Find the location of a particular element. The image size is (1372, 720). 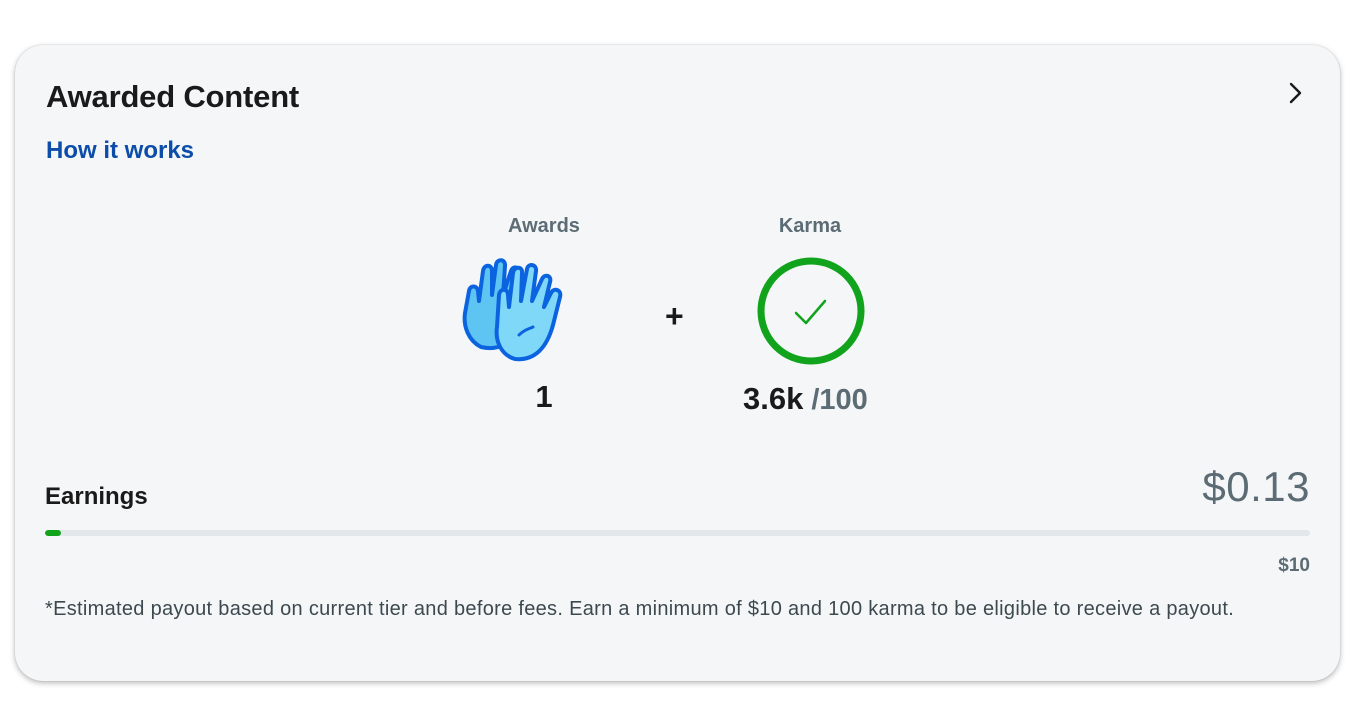

earnings-label: Earnings is located at coordinates (96, 496).